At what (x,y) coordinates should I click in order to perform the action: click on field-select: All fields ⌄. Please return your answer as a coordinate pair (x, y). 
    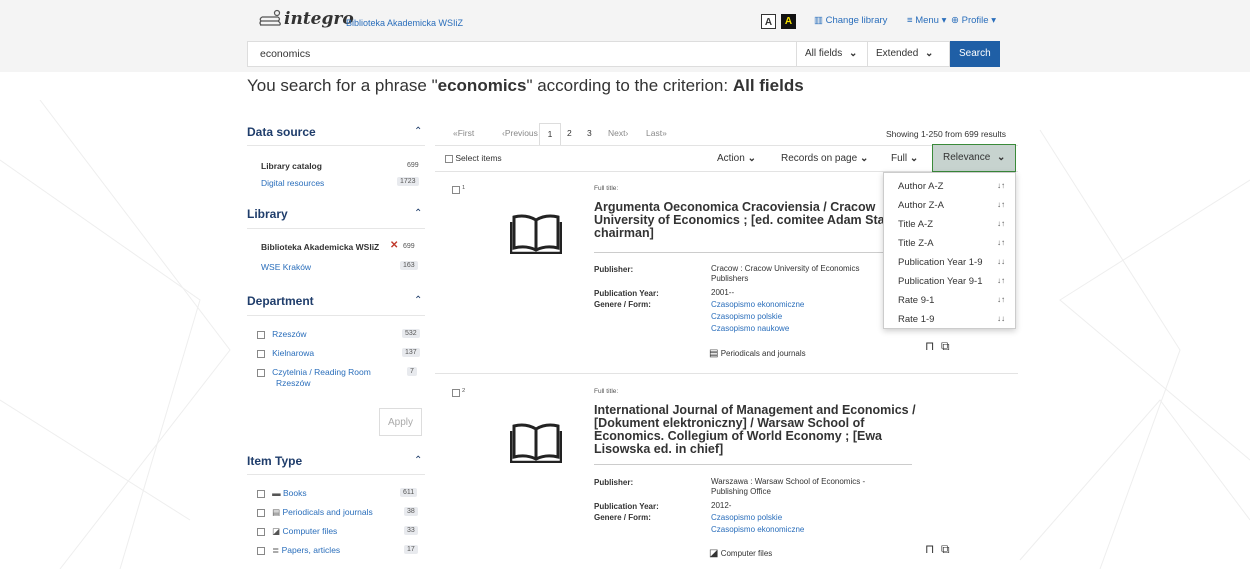
    Looking at the image, I should click on (832, 54).